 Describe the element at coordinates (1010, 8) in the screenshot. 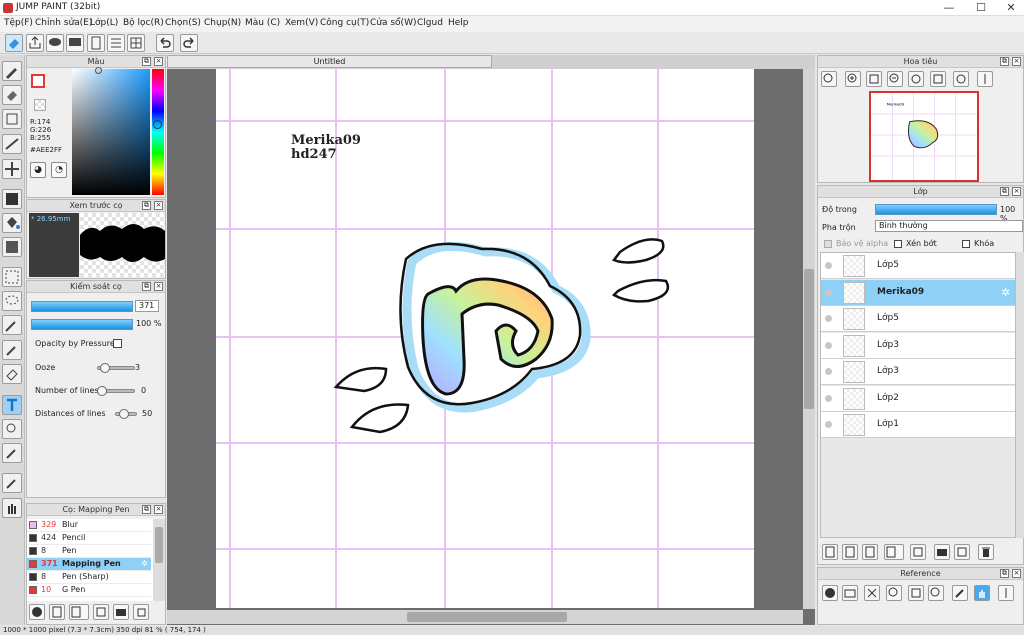

I see `close-button: ✕` at that location.